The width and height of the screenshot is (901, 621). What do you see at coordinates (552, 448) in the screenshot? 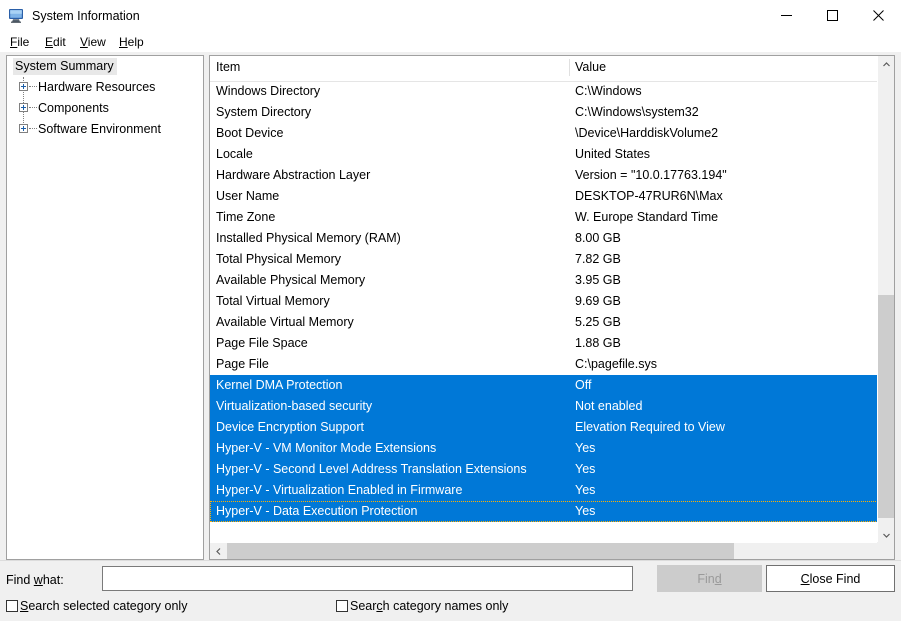
I see `table-row: Hyper-V - VM Monitor Mode Extensions Yes` at bounding box center [552, 448].